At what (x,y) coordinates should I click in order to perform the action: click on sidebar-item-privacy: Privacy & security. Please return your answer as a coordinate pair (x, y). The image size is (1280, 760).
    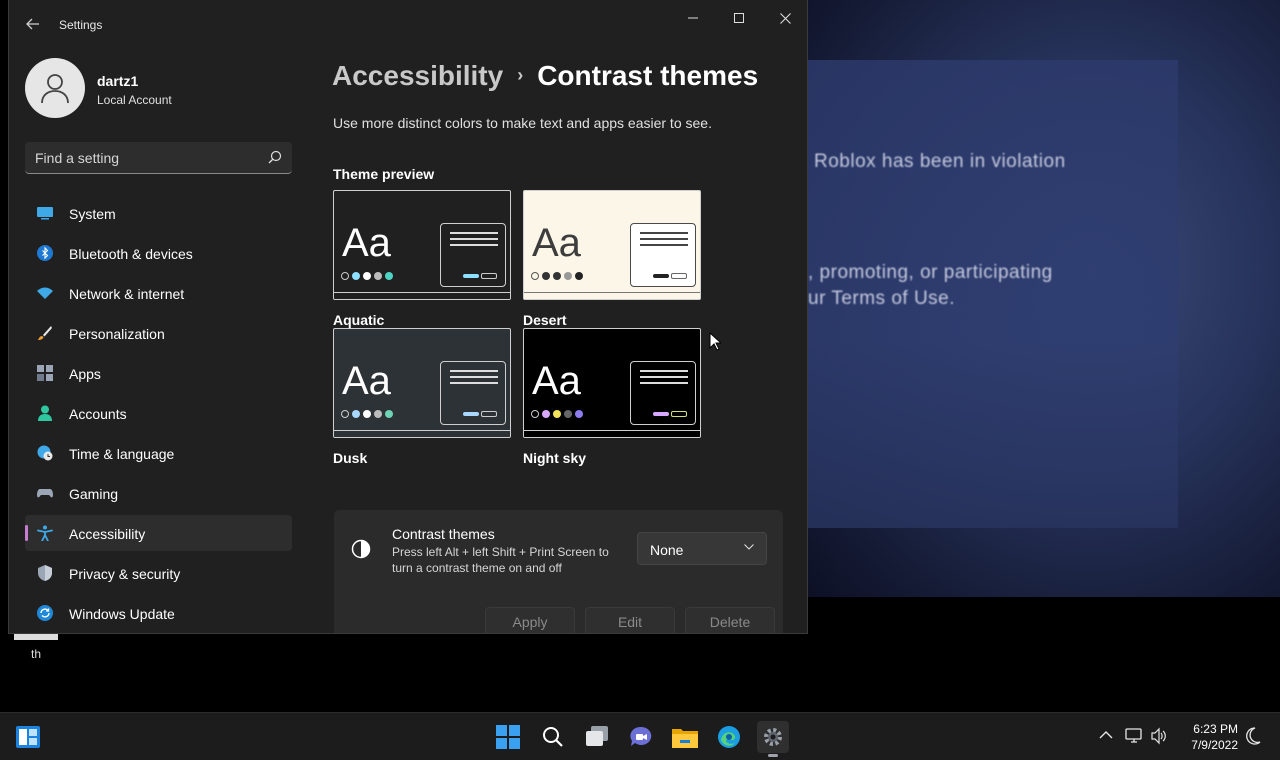
    Looking at the image, I should click on (158, 573).